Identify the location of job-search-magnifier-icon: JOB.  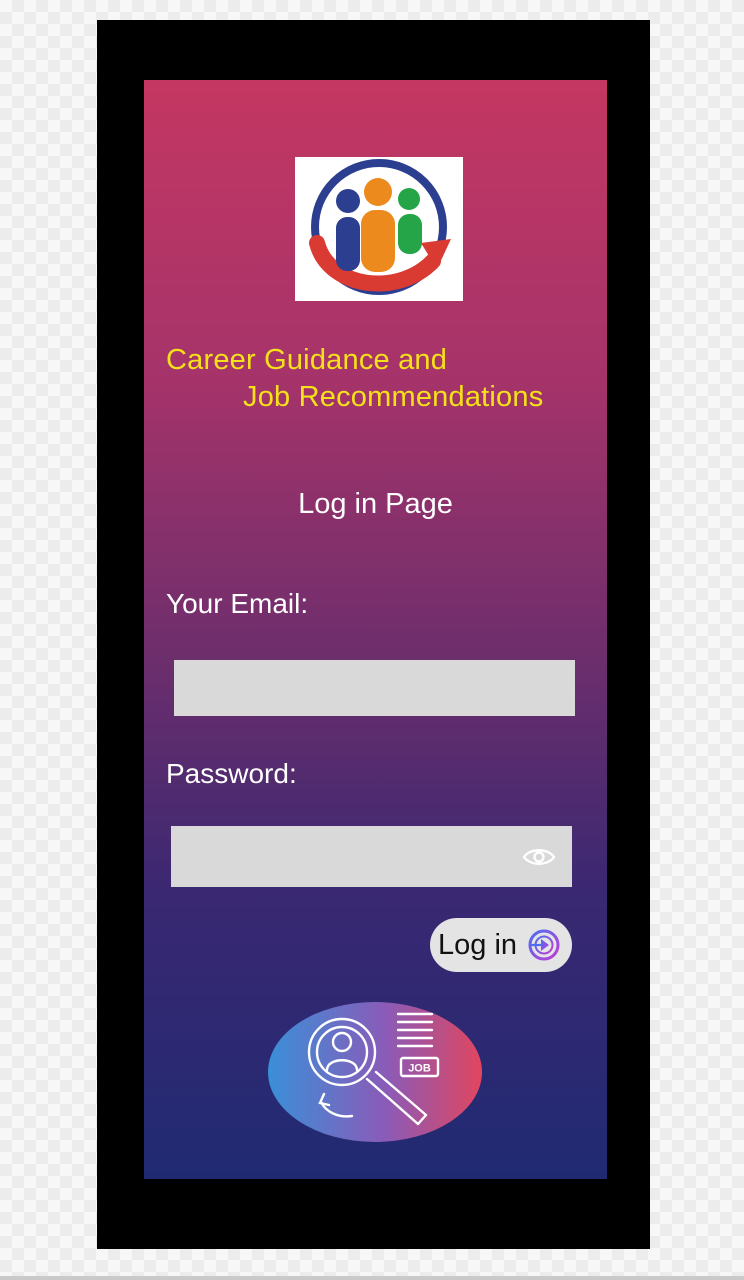
(375, 1072).